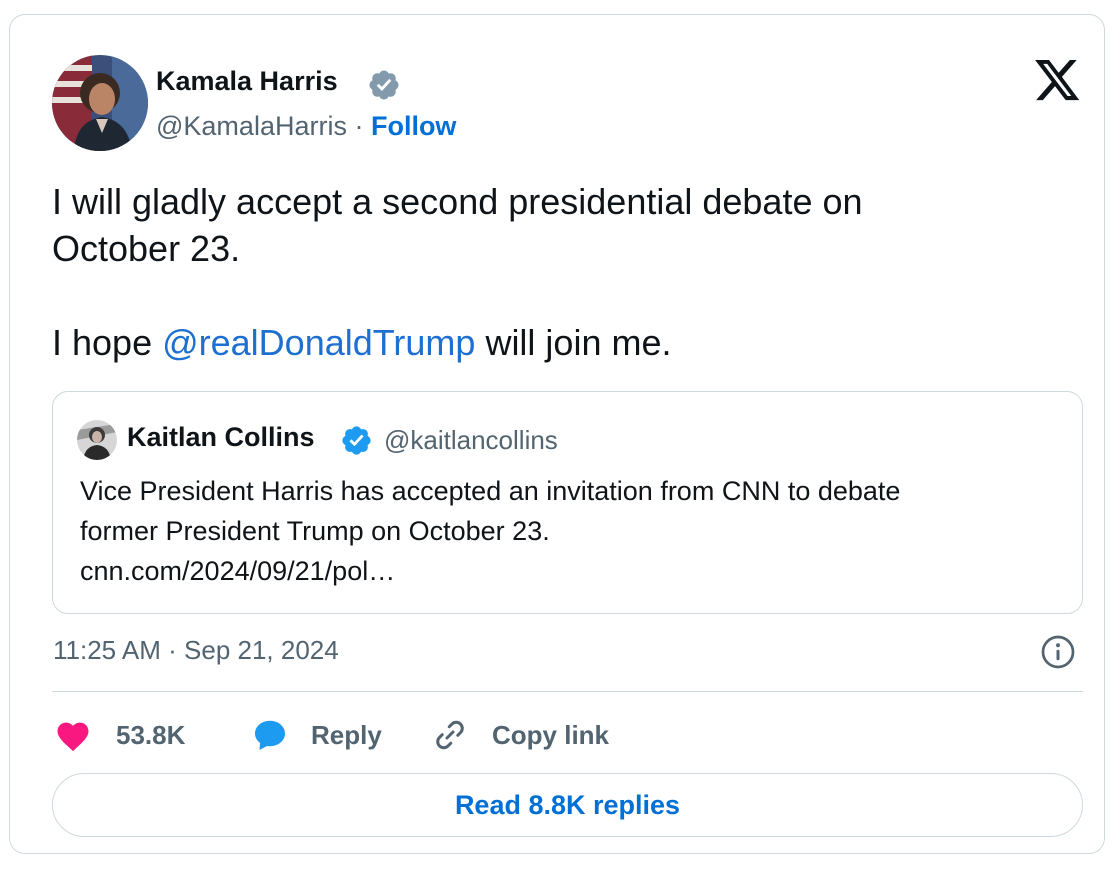 The image size is (1120, 870). Describe the element at coordinates (247, 81) in the screenshot. I see `author-name: Kamala Harris` at that location.